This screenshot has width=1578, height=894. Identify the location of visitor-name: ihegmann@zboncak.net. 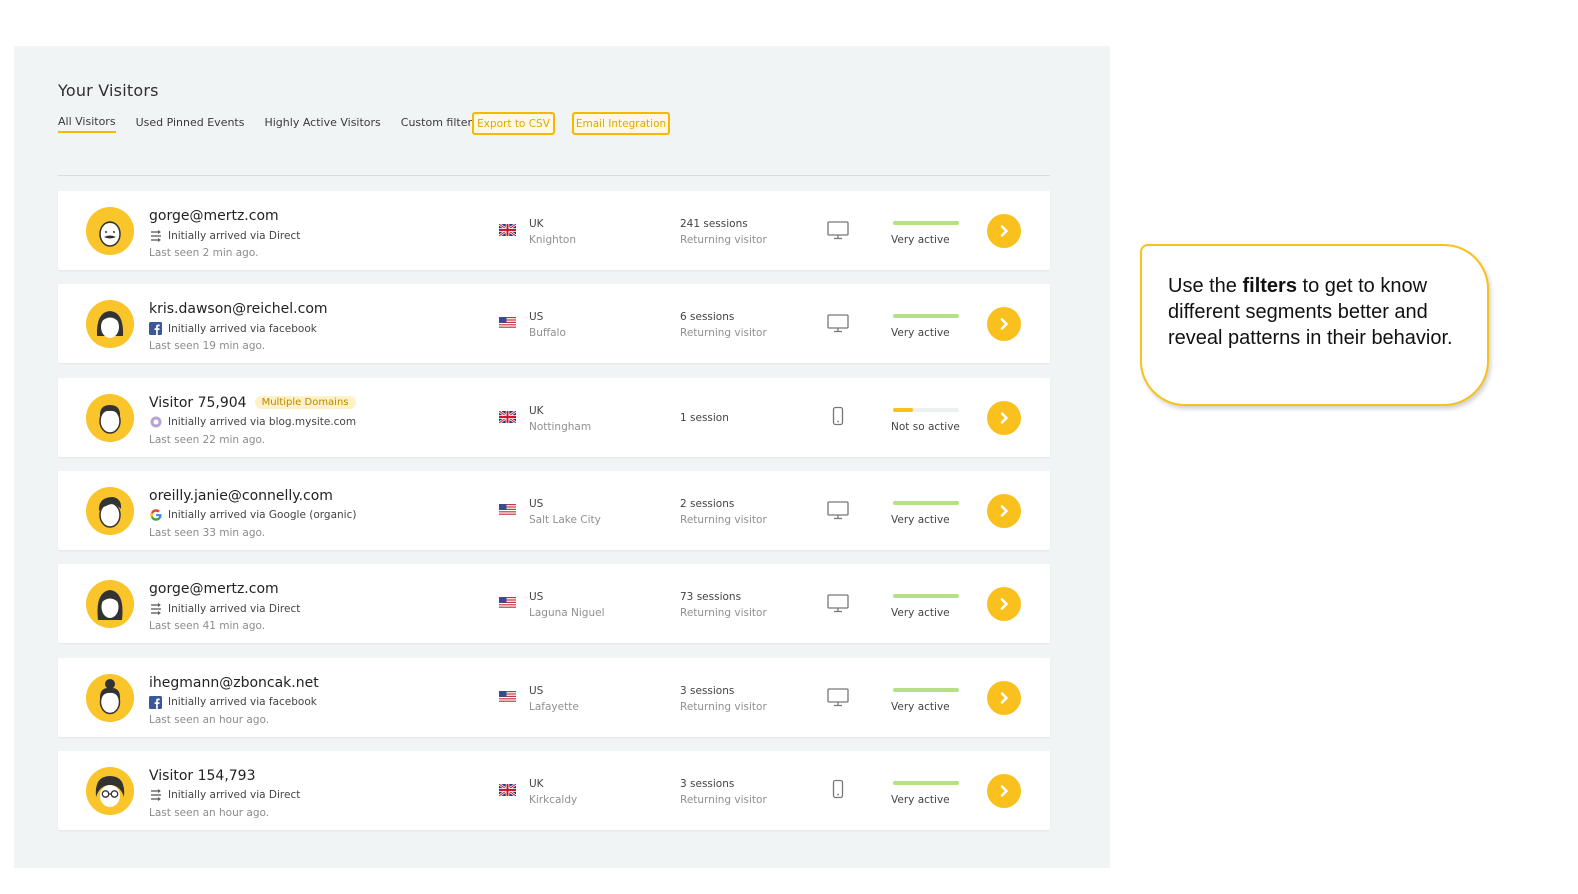
(234, 683).